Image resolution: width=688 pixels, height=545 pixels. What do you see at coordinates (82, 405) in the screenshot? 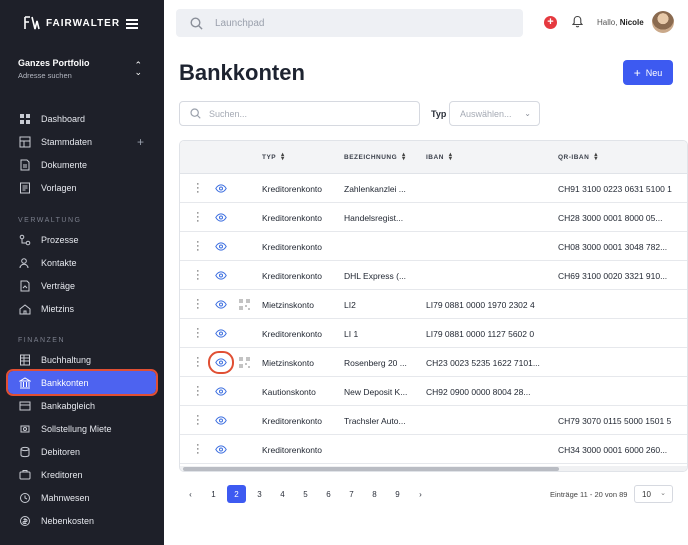
I see `sidebar-item-bankabgleich: Bankabgleich` at bounding box center [82, 405].